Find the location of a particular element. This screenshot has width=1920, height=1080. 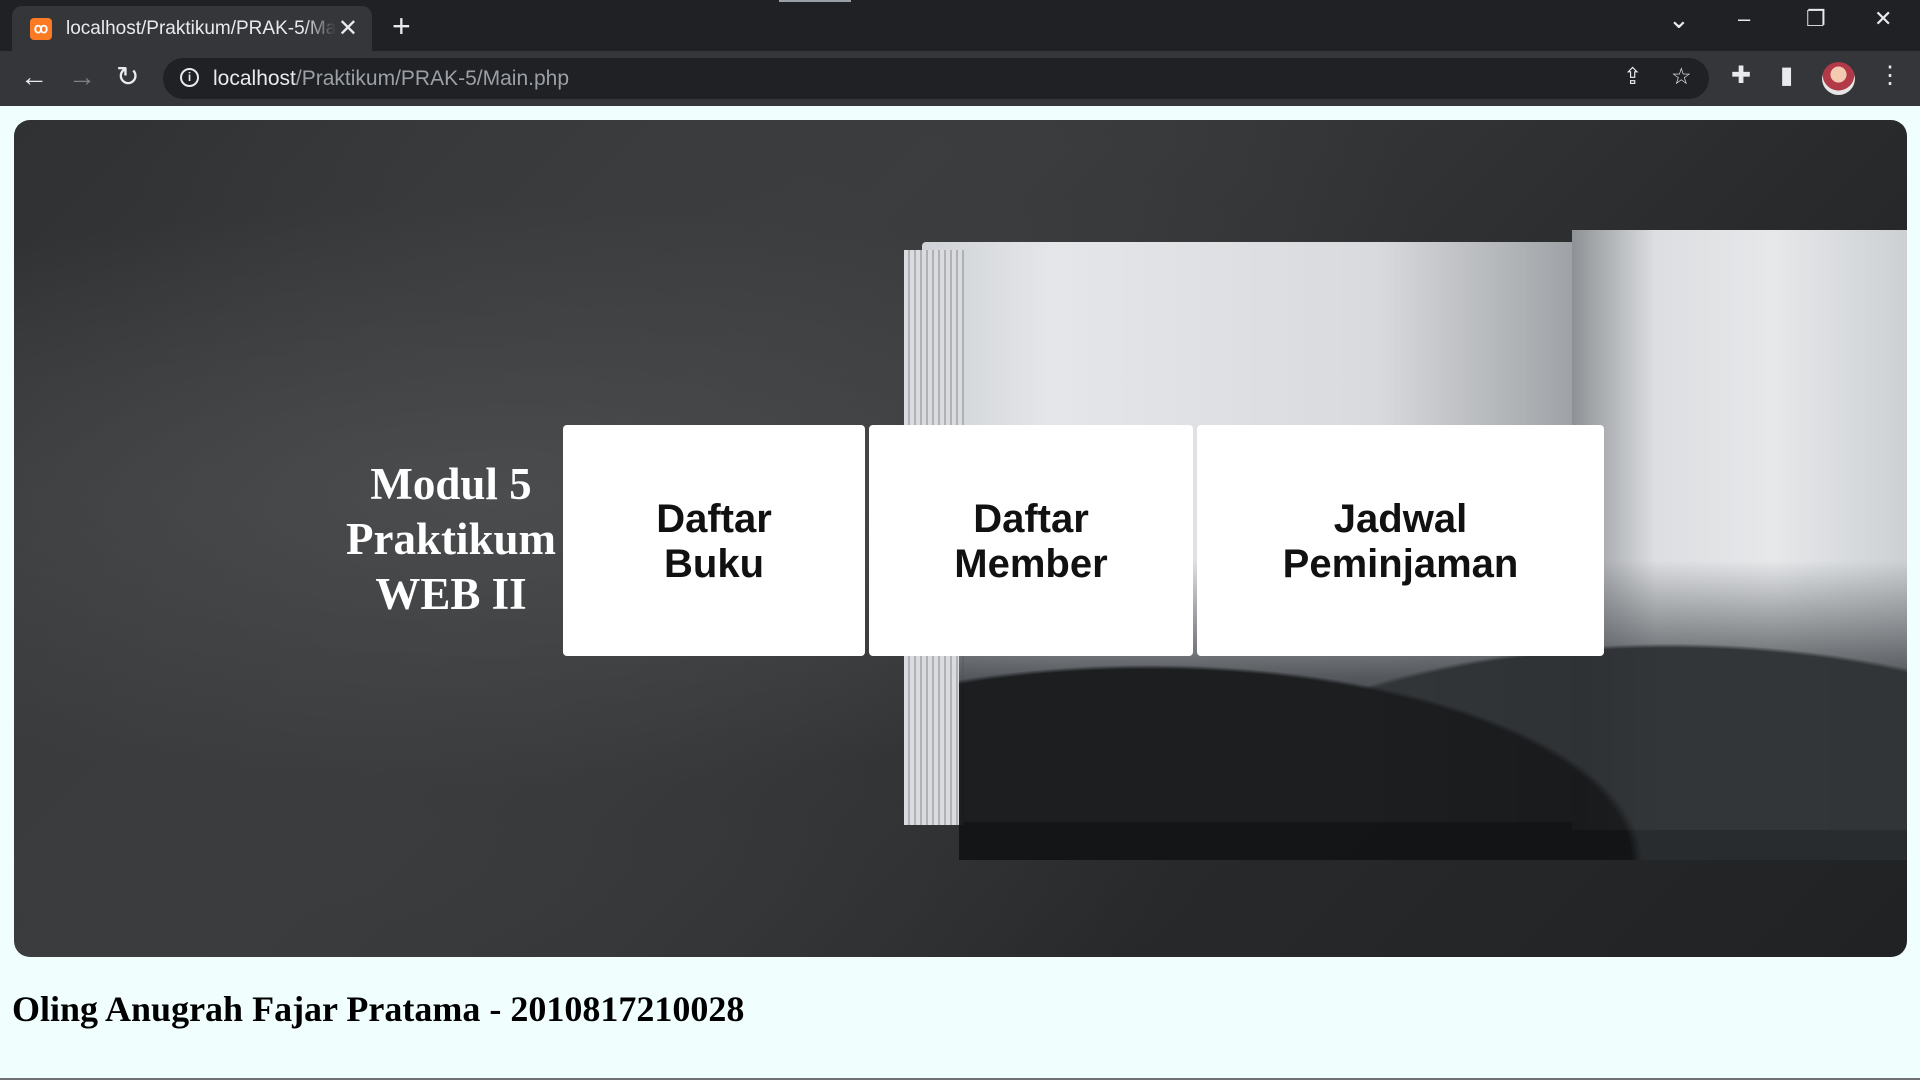

side-panel-icon: ▮ is located at coordinates (1786, 76).